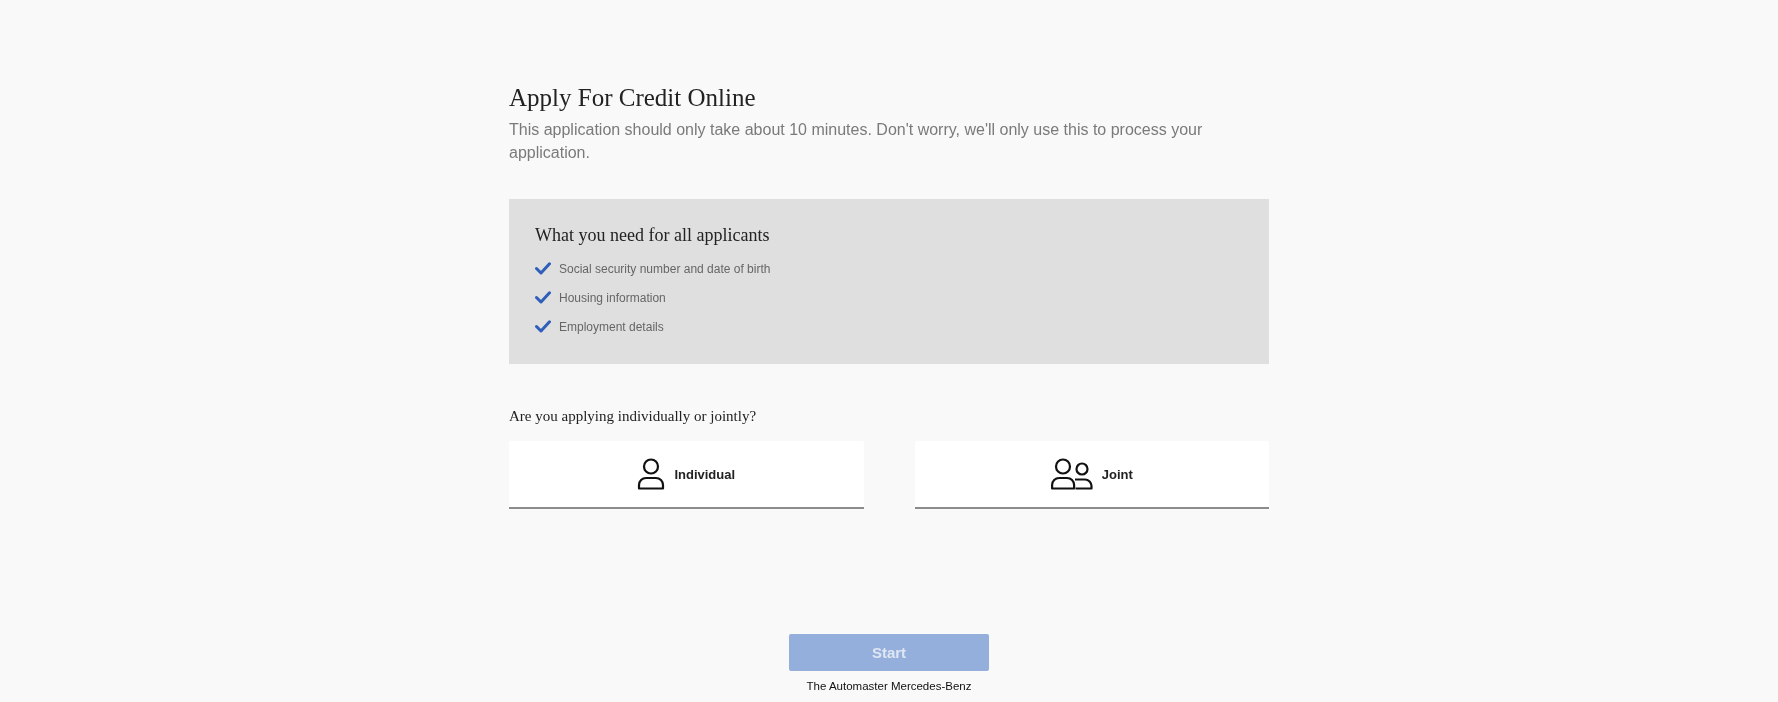  Describe the element at coordinates (1071, 474) in the screenshot. I see `two-people-icon` at that location.